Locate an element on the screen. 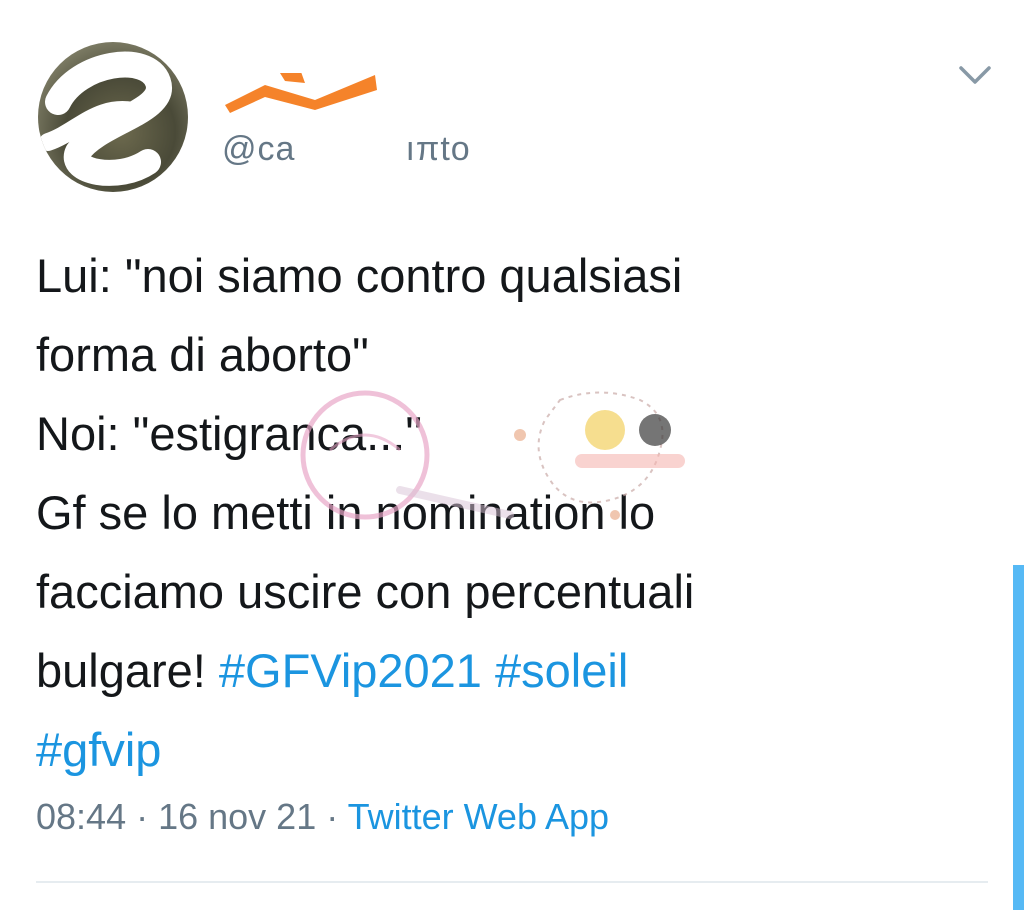 The height and width of the screenshot is (910, 1024). tweet-date: 16 nov 21 is located at coordinates (237, 816).